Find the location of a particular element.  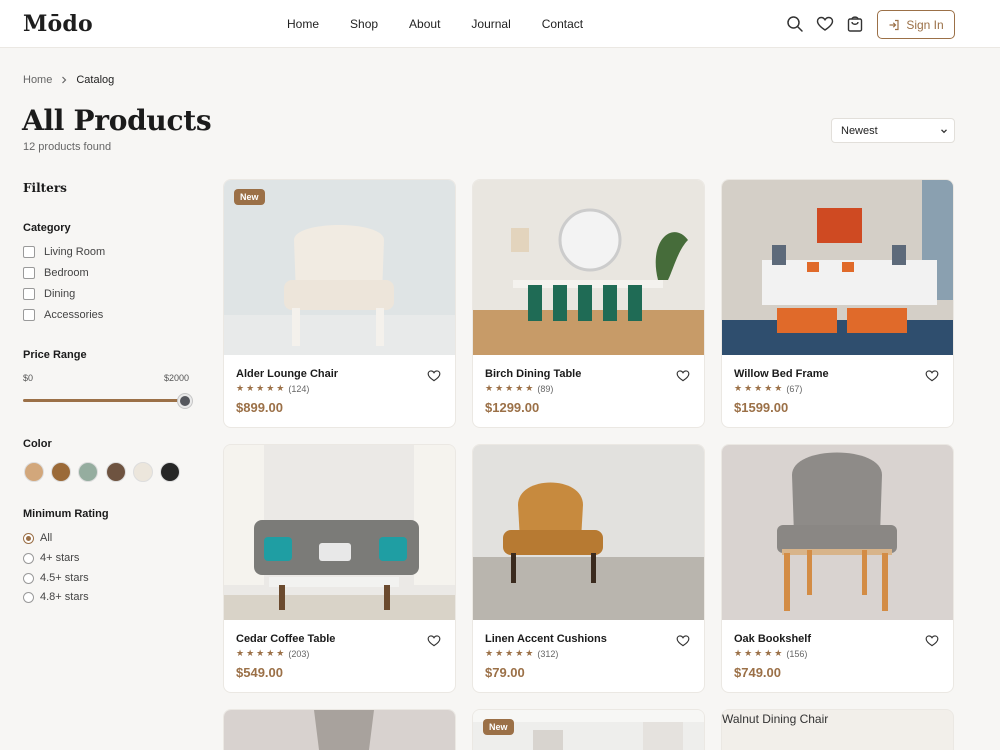

product-name: Linen Accent Cushions is located at coordinates (546, 639).